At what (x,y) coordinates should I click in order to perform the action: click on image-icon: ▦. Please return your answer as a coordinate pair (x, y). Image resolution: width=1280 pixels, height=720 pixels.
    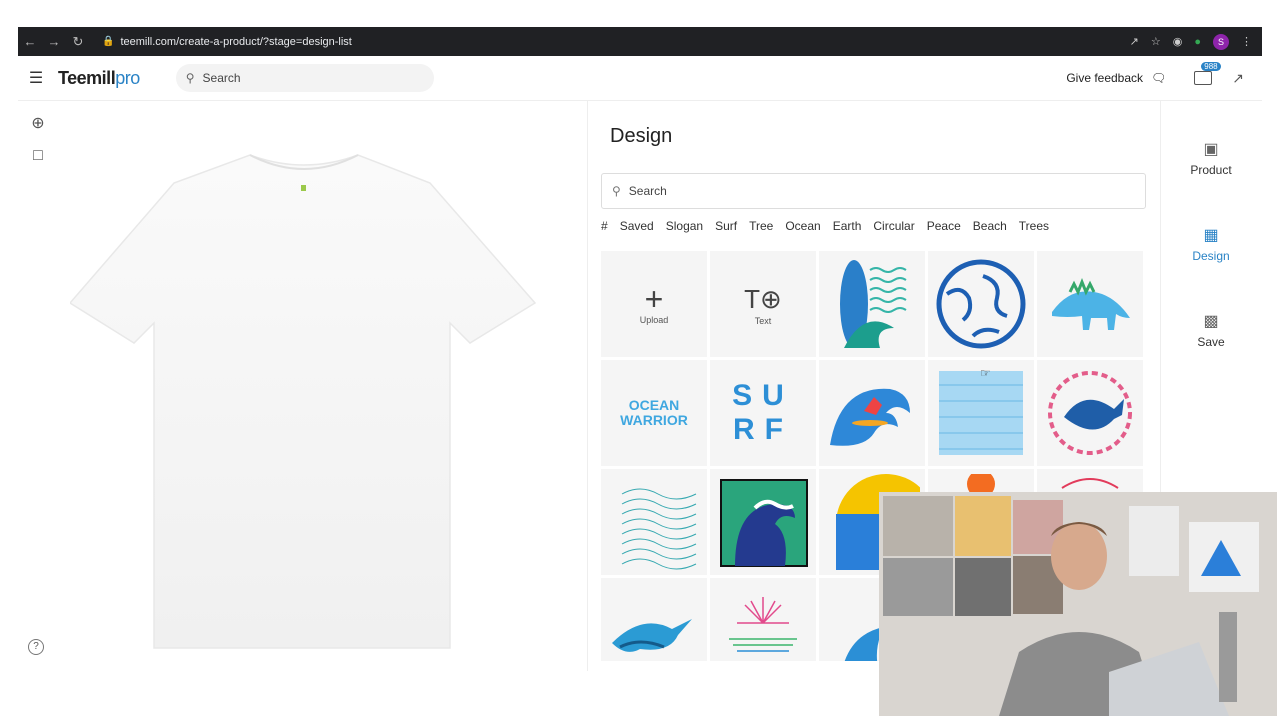
    Looking at the image, I should click on (1211, 235).